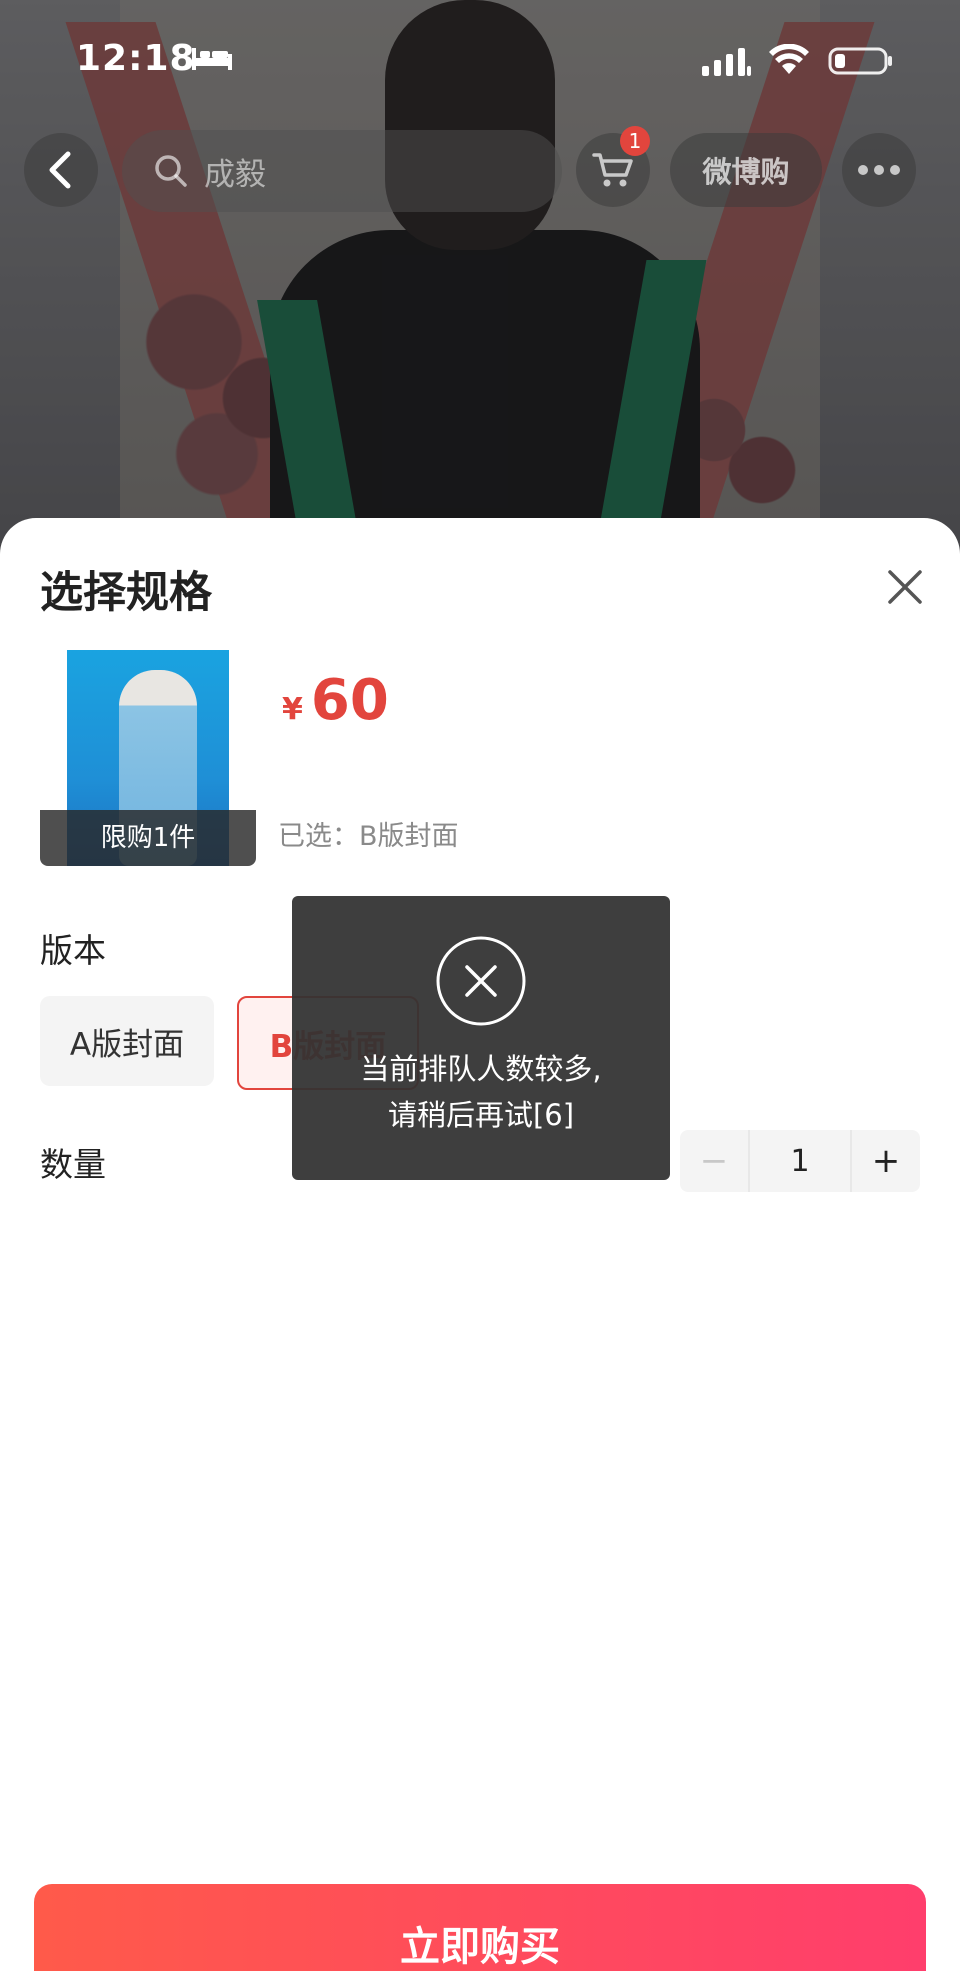  What do you see at coordinates (318, 836) in the screenshot?
I see `selected-spec-prefix: 已选：` at bounding box center [318, 836].